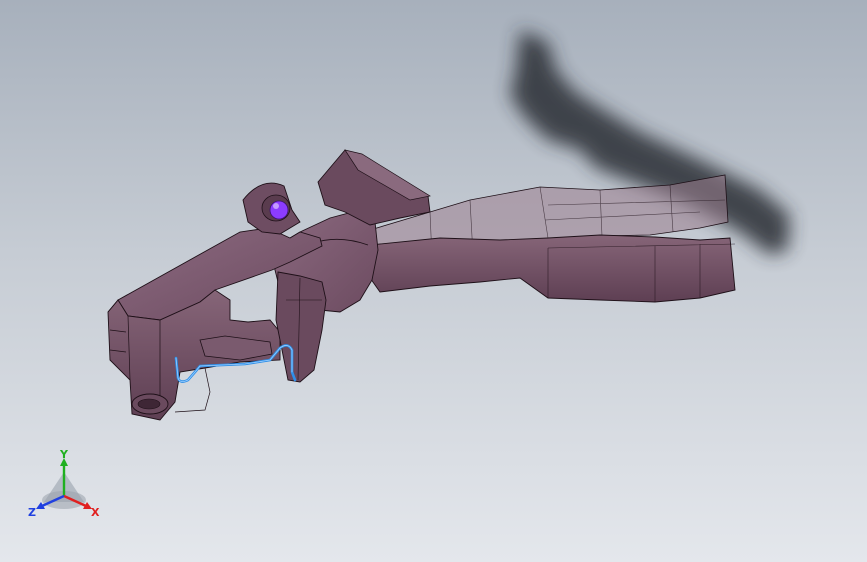 This screenshot has width=867, height=562. Describe the element at coordinates (551, 268) in the screenshot. I see `pedal-arm-lower` at that location.